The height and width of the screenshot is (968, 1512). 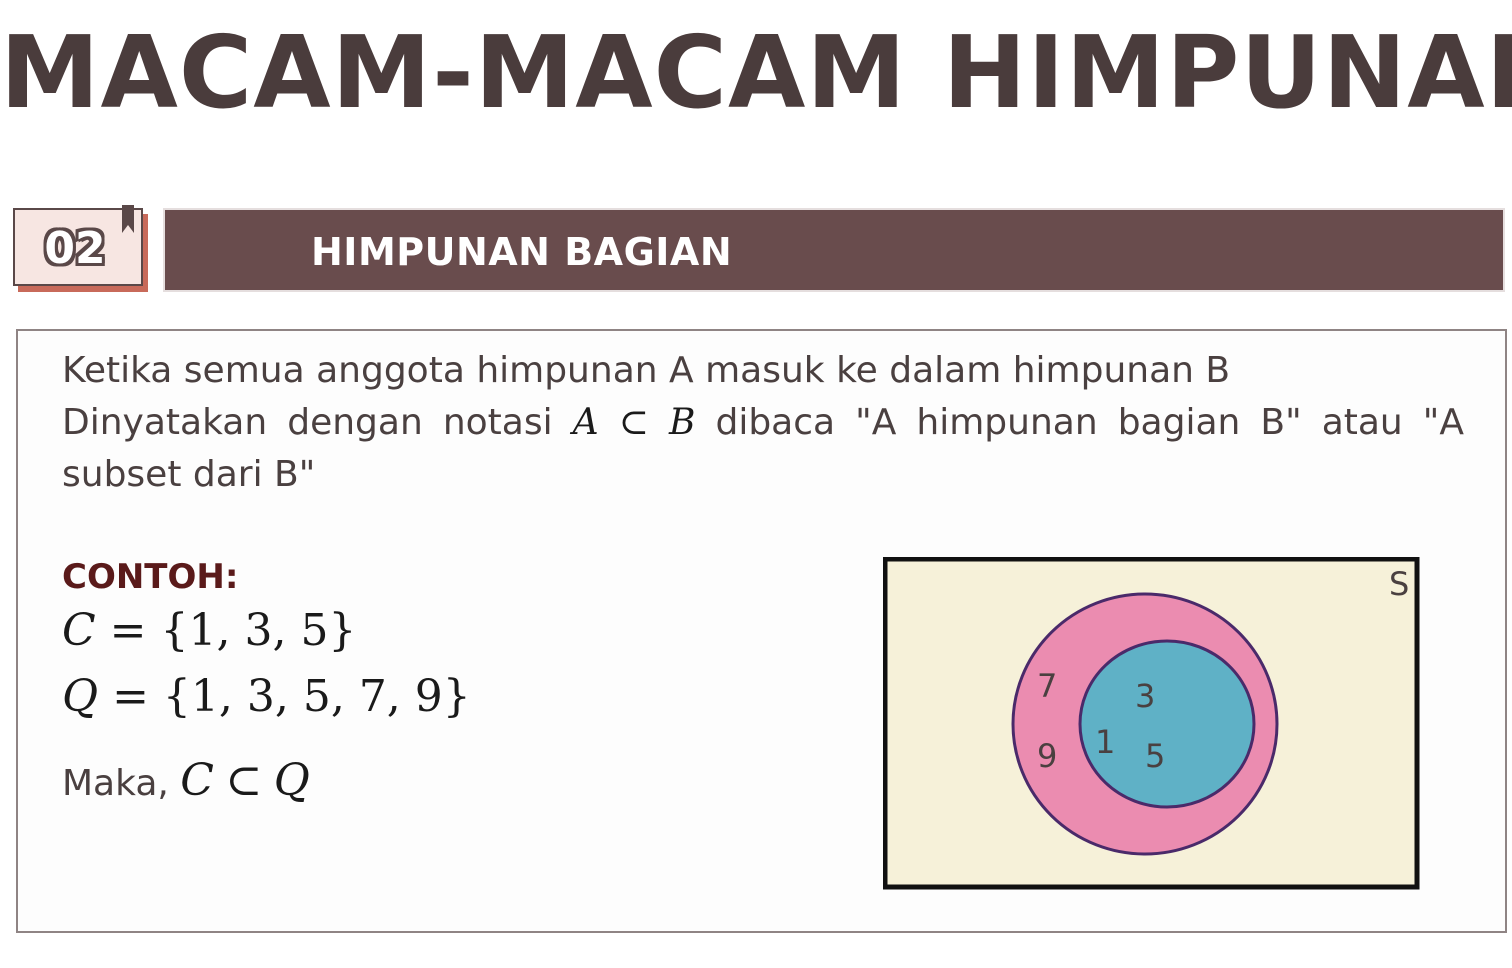 I want to click on set-c-members: = {1, 3, 5}, so click(x=226, y=630).